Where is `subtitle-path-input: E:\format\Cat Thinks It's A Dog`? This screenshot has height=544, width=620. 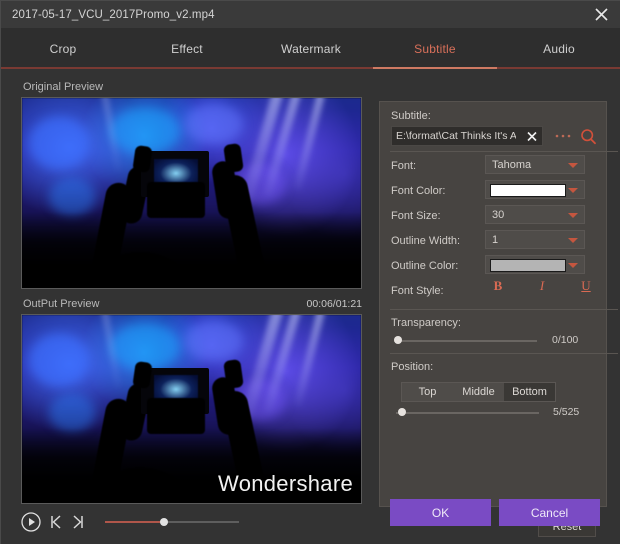 subtitle-path-input: E:\format\Cat Thinks It's A Dog is located at coordinates (467, 136).